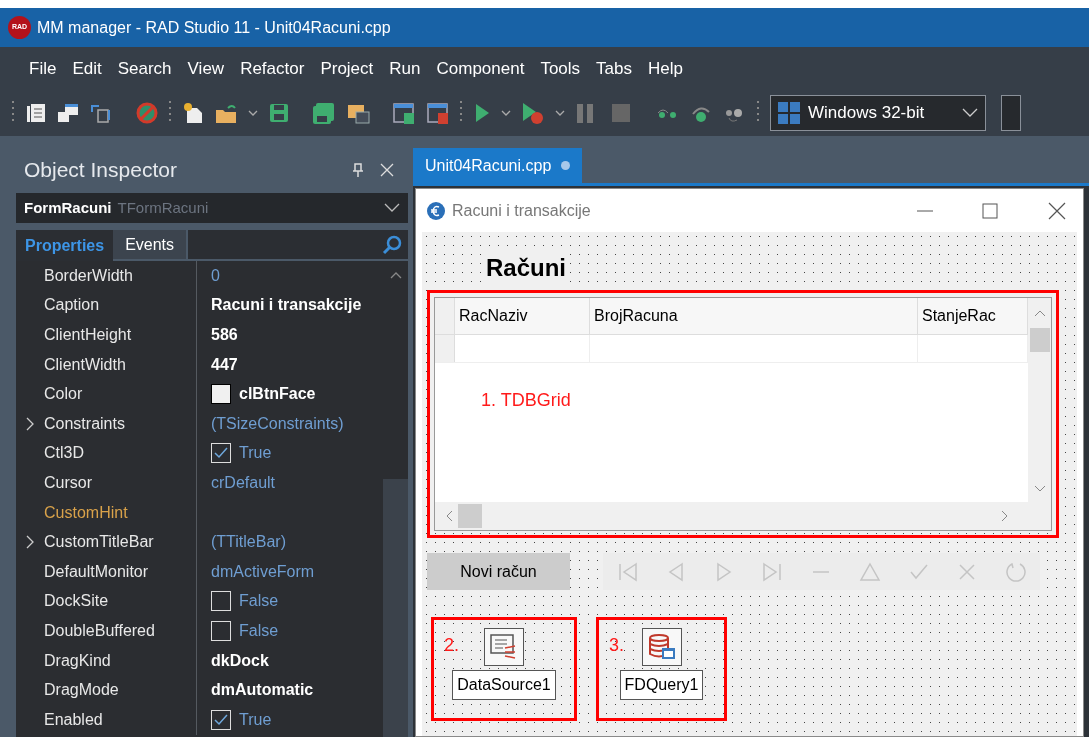 The width and height of the screenshot is (1089, 737). I want to click on property-value: 0, so click(215, 275).